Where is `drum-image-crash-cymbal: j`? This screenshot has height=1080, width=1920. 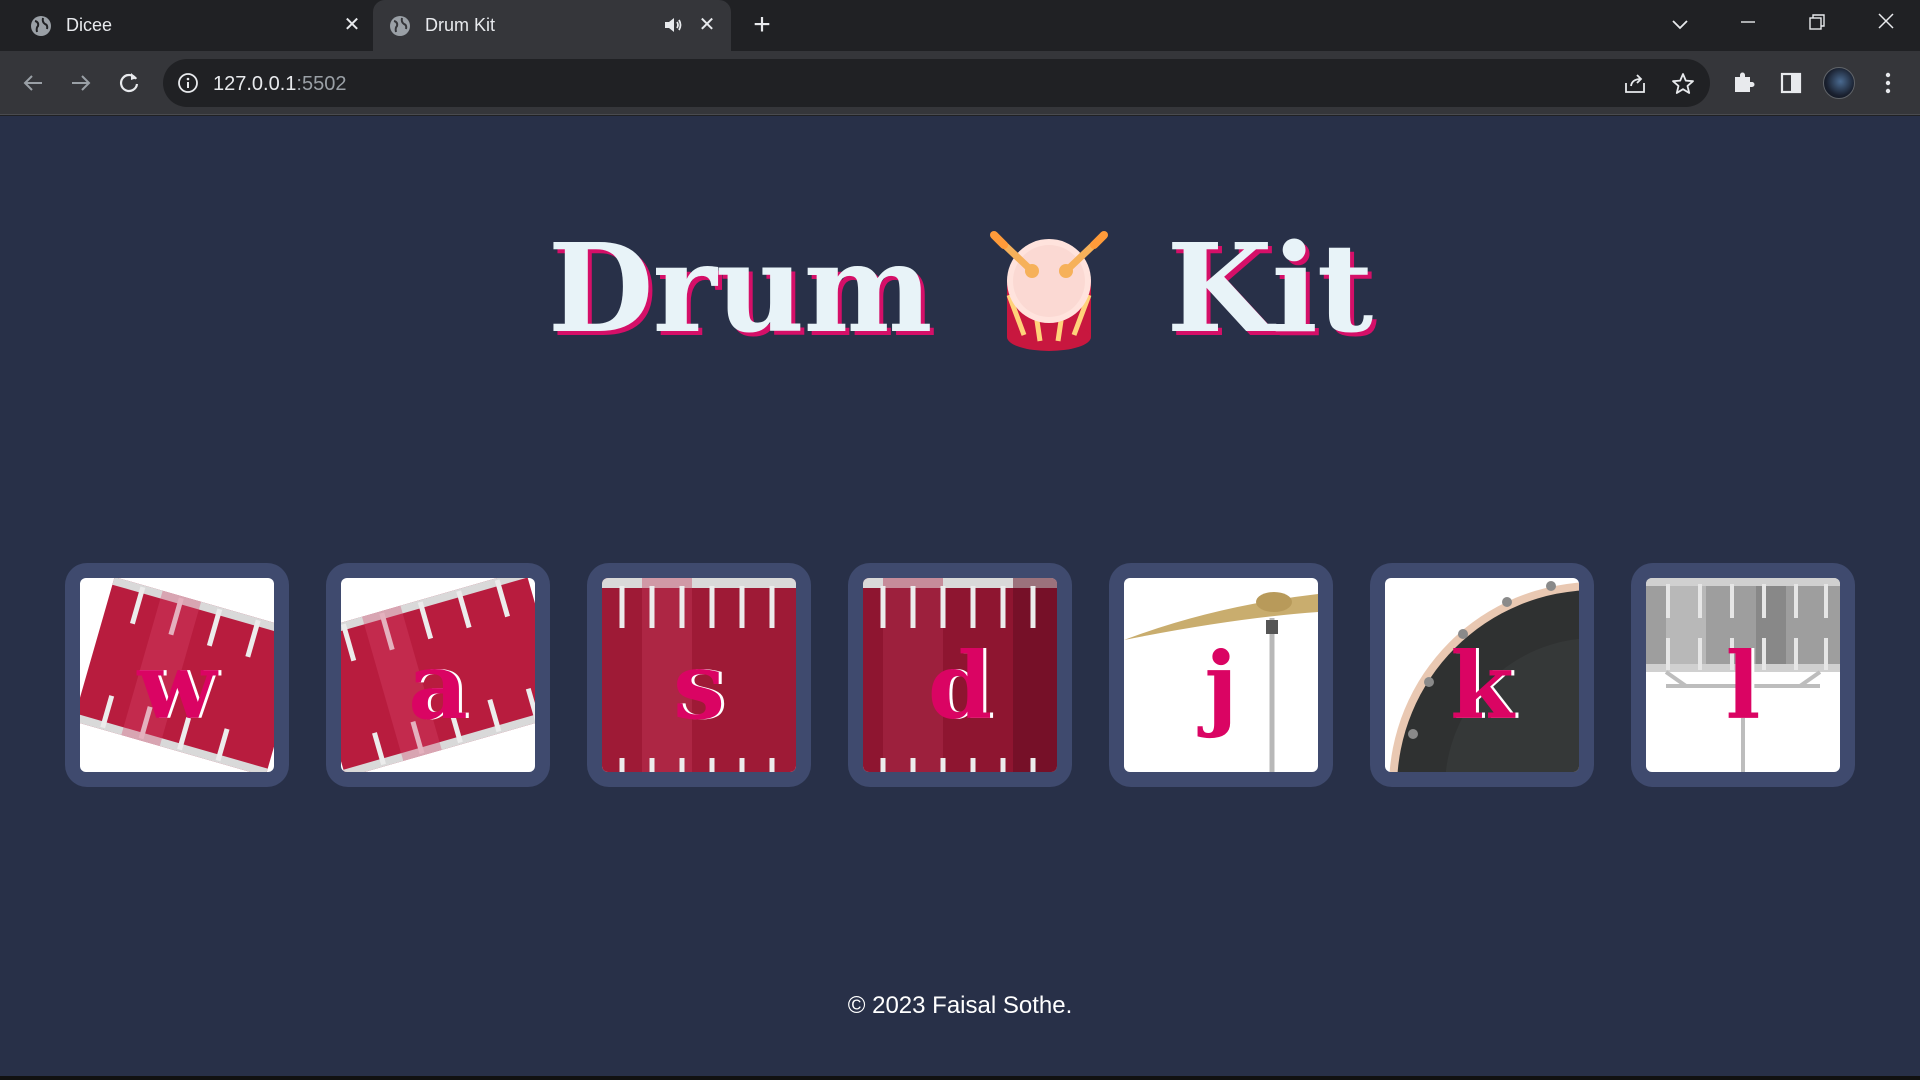
drum-image-crash-cymbal: j is located at coordinates (1221, 675).